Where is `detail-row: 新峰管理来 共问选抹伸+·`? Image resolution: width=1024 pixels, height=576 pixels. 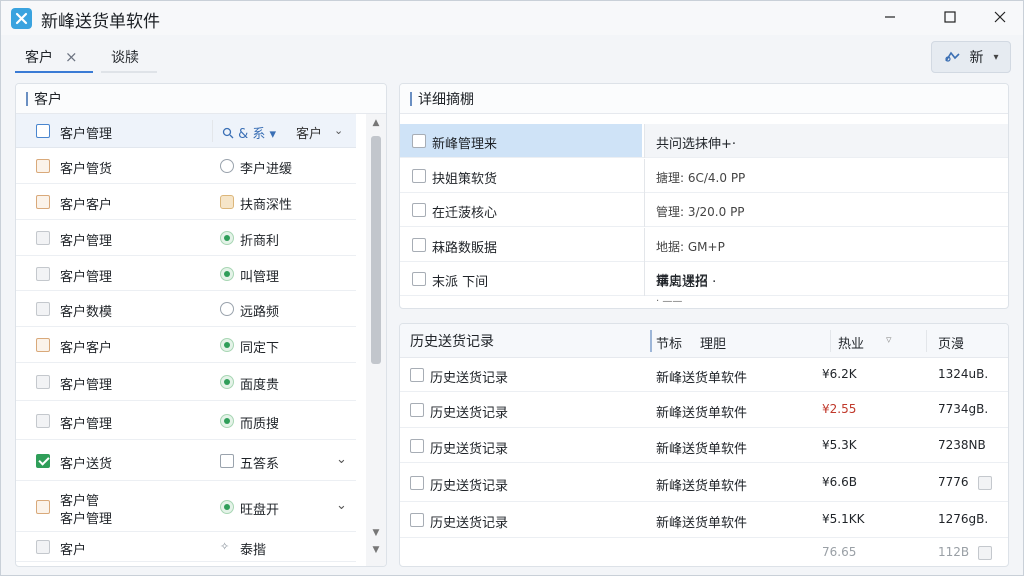 detail-row: 新峰管理来 共问选抹伸+· is located at coordinates (704, 141).